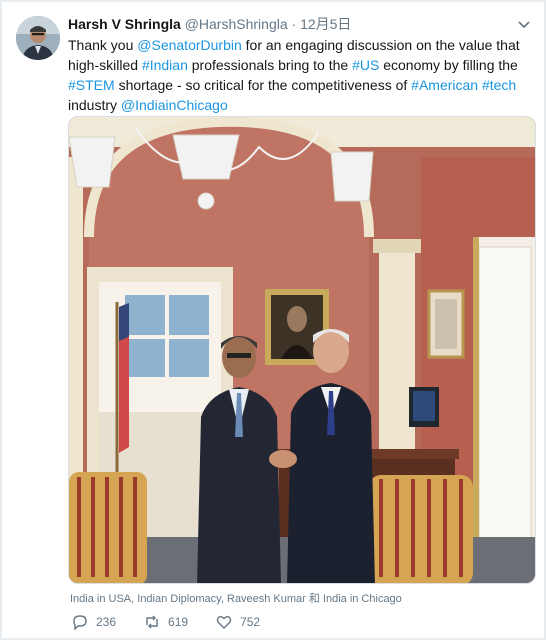 The height and width of the screenshot is (640, 546). Describe the element at coordinates (499, 85) in the screenshot. I see `hashtag-link: #tech` at that location.